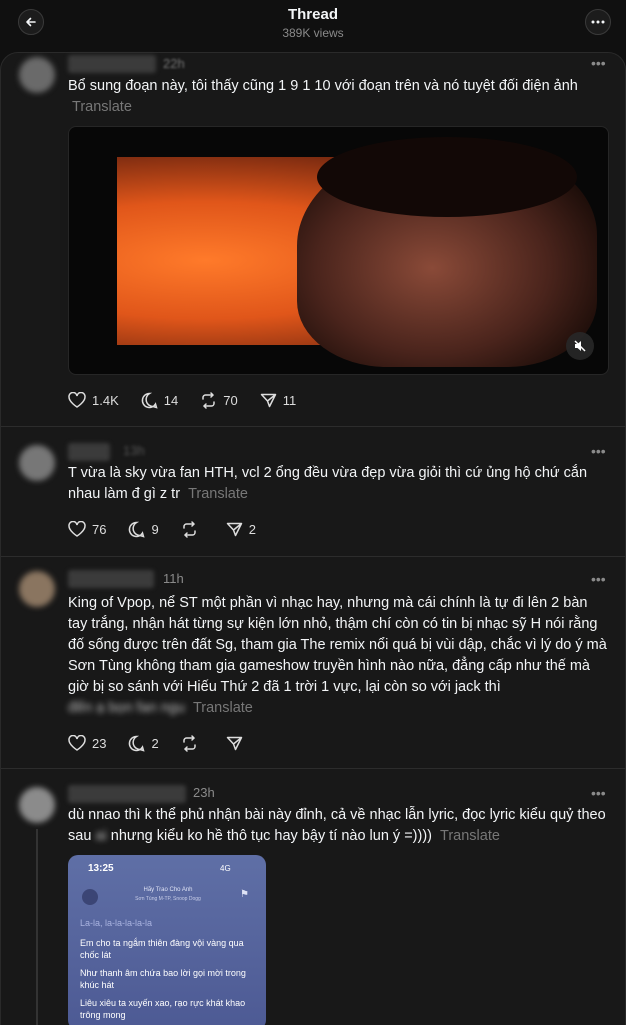  I want to click on top-bar: Thread 389K views, so click(313, 26).